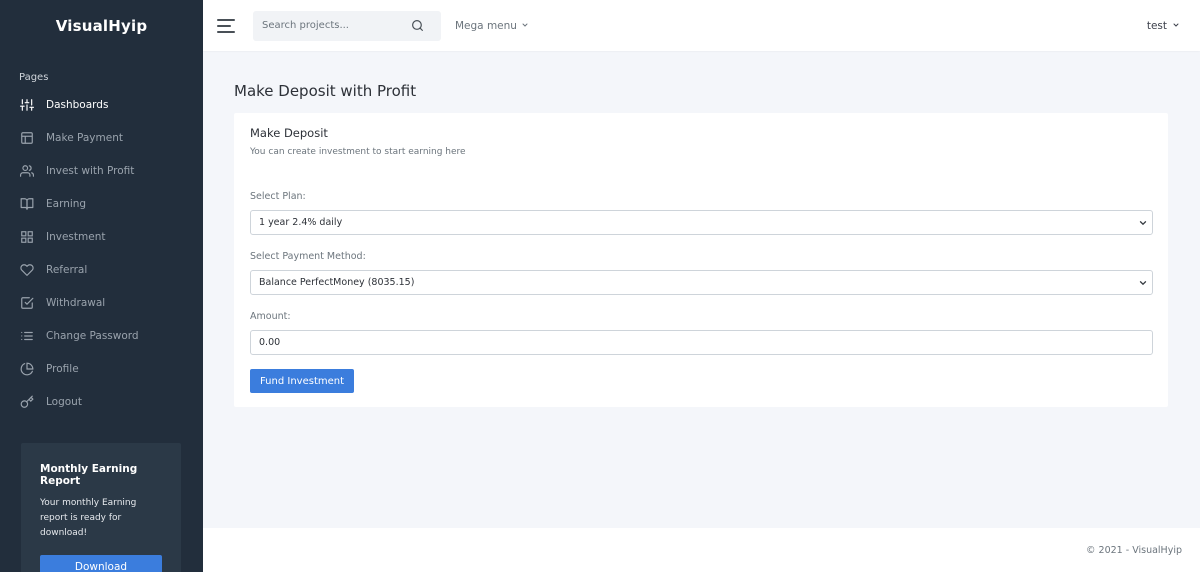 The height and width of the screenshot is (572, 1200). Describe the element at coordinates (270, 342) in the screenshot. I see `amount-input-value: 0.00` at that location.